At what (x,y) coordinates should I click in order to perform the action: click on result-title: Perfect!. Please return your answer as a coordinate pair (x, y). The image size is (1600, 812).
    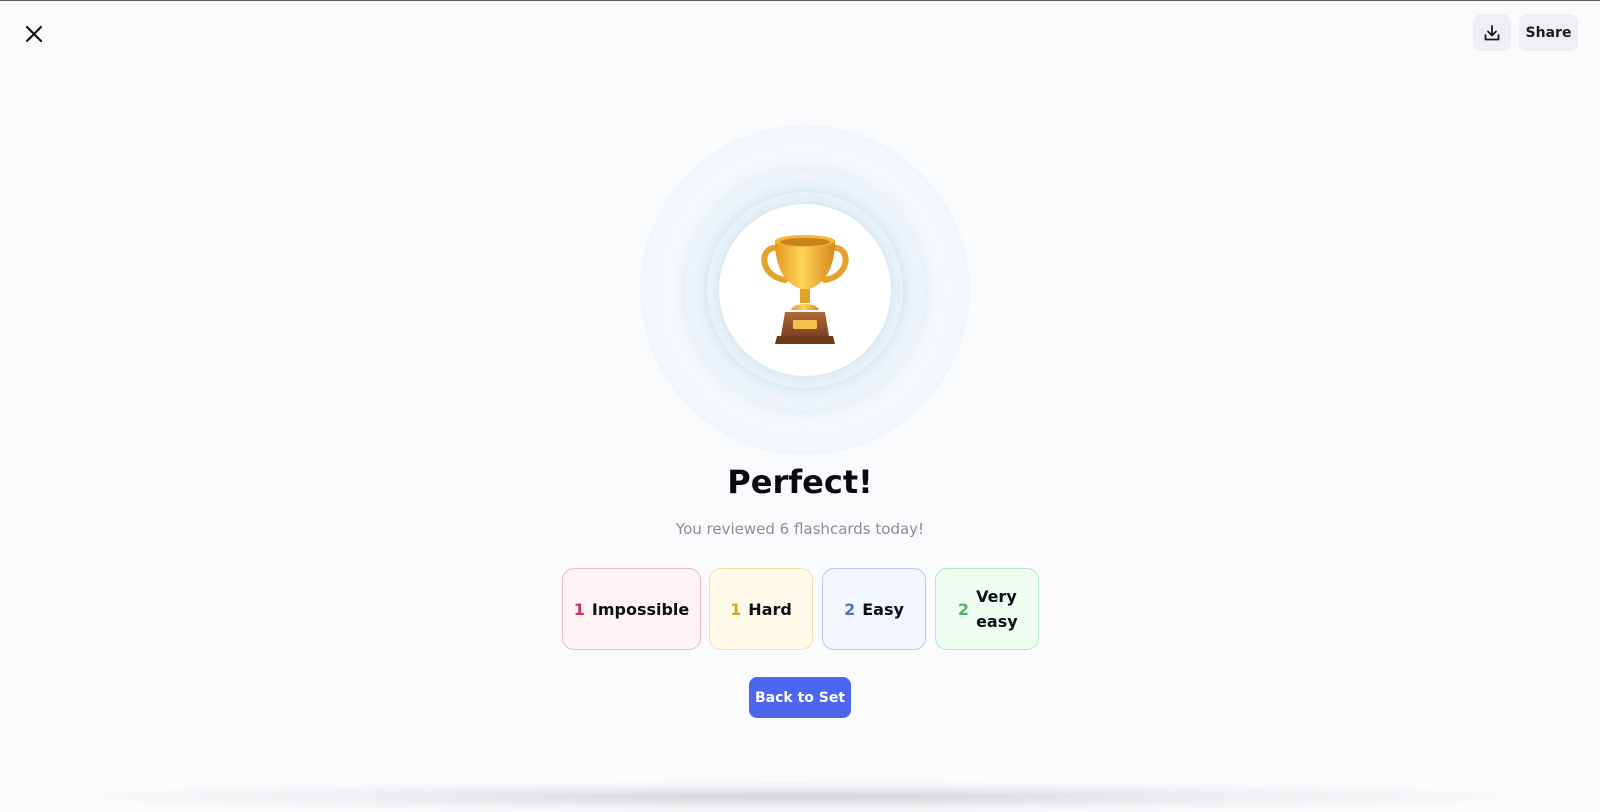
    Looking at the image, I should click on (800, 482).